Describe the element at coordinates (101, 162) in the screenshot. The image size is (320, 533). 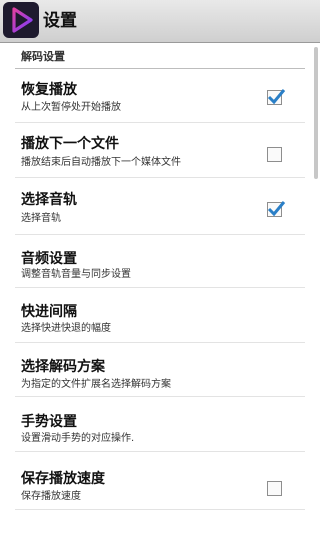
I see `setting-item-summary: 播放结束后自动播放下一个媒体文件` at that location.